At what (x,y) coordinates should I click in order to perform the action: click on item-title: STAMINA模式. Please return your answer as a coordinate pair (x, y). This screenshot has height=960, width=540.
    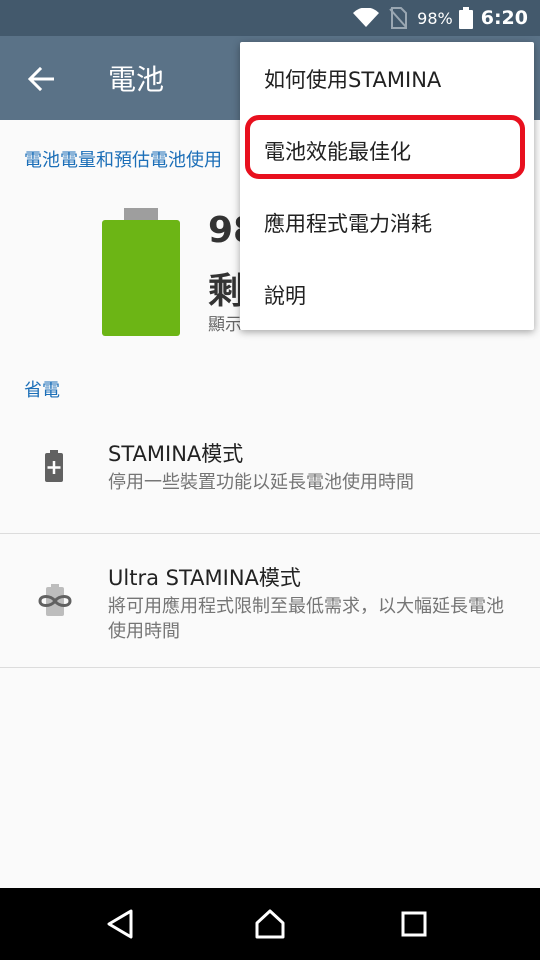
    Looking at the image, I should click on (176, 454).